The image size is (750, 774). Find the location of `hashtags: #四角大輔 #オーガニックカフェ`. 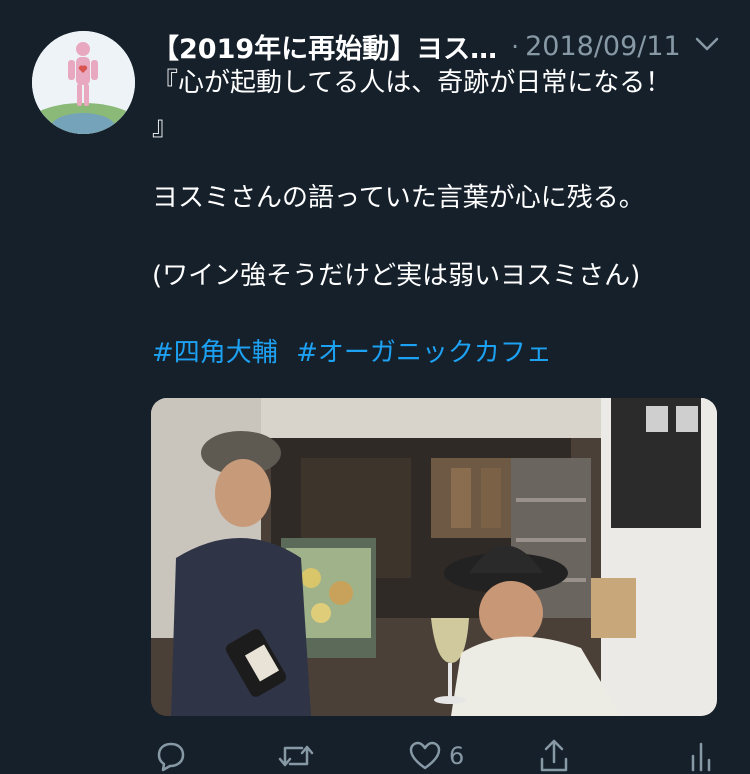

hashtags: #四角大輔 #オーガニックカフェ is located at coordinates (352, 353).